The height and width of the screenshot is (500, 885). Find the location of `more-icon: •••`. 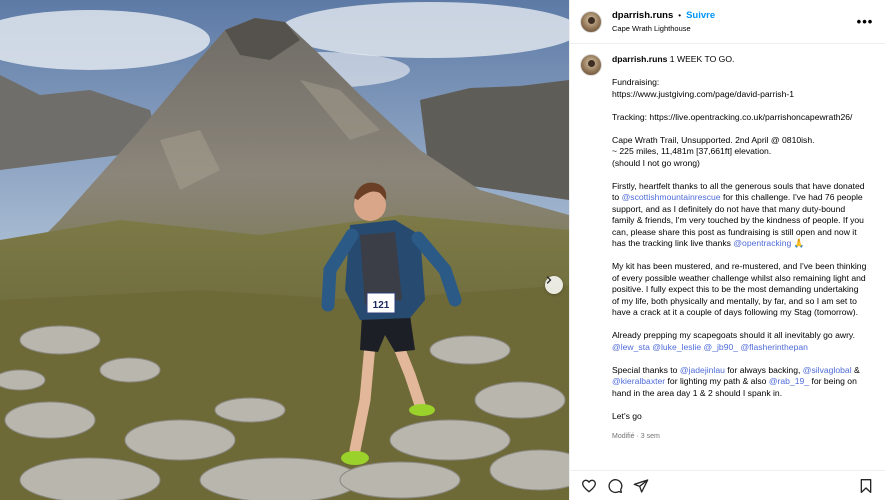

more-icon: ••• is located at coordinates (865, 21).